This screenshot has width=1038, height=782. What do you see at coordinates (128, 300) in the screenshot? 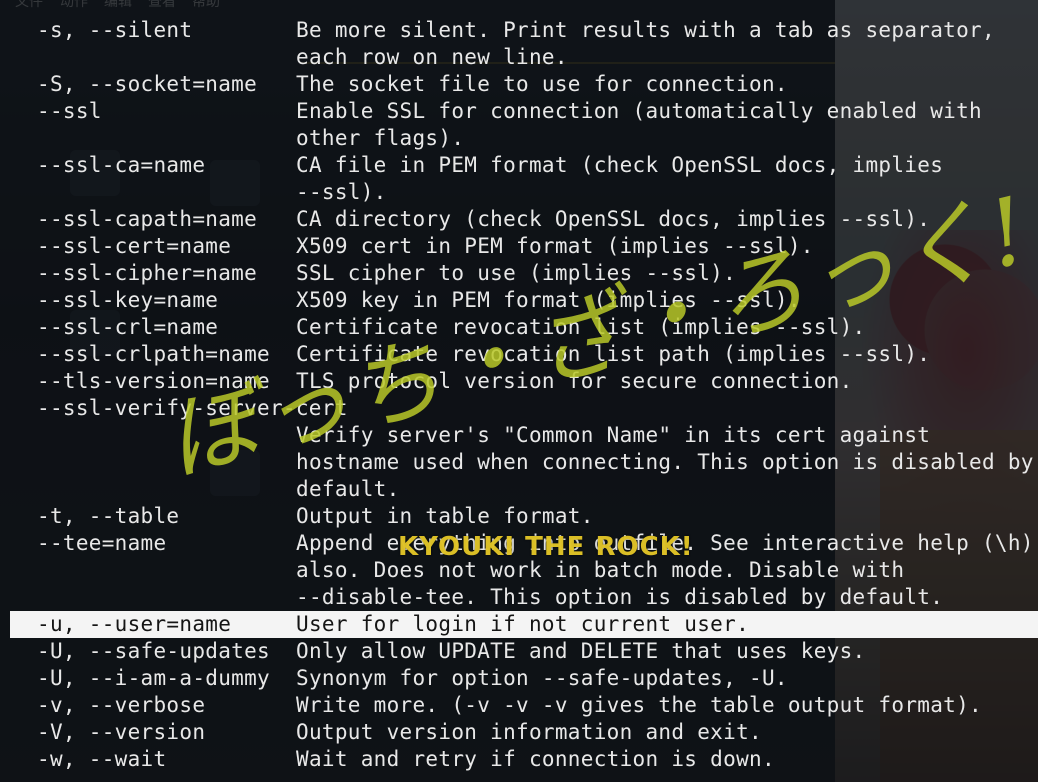
I see `option-name: --ssl-key=name` at bounding box center [128, 300].